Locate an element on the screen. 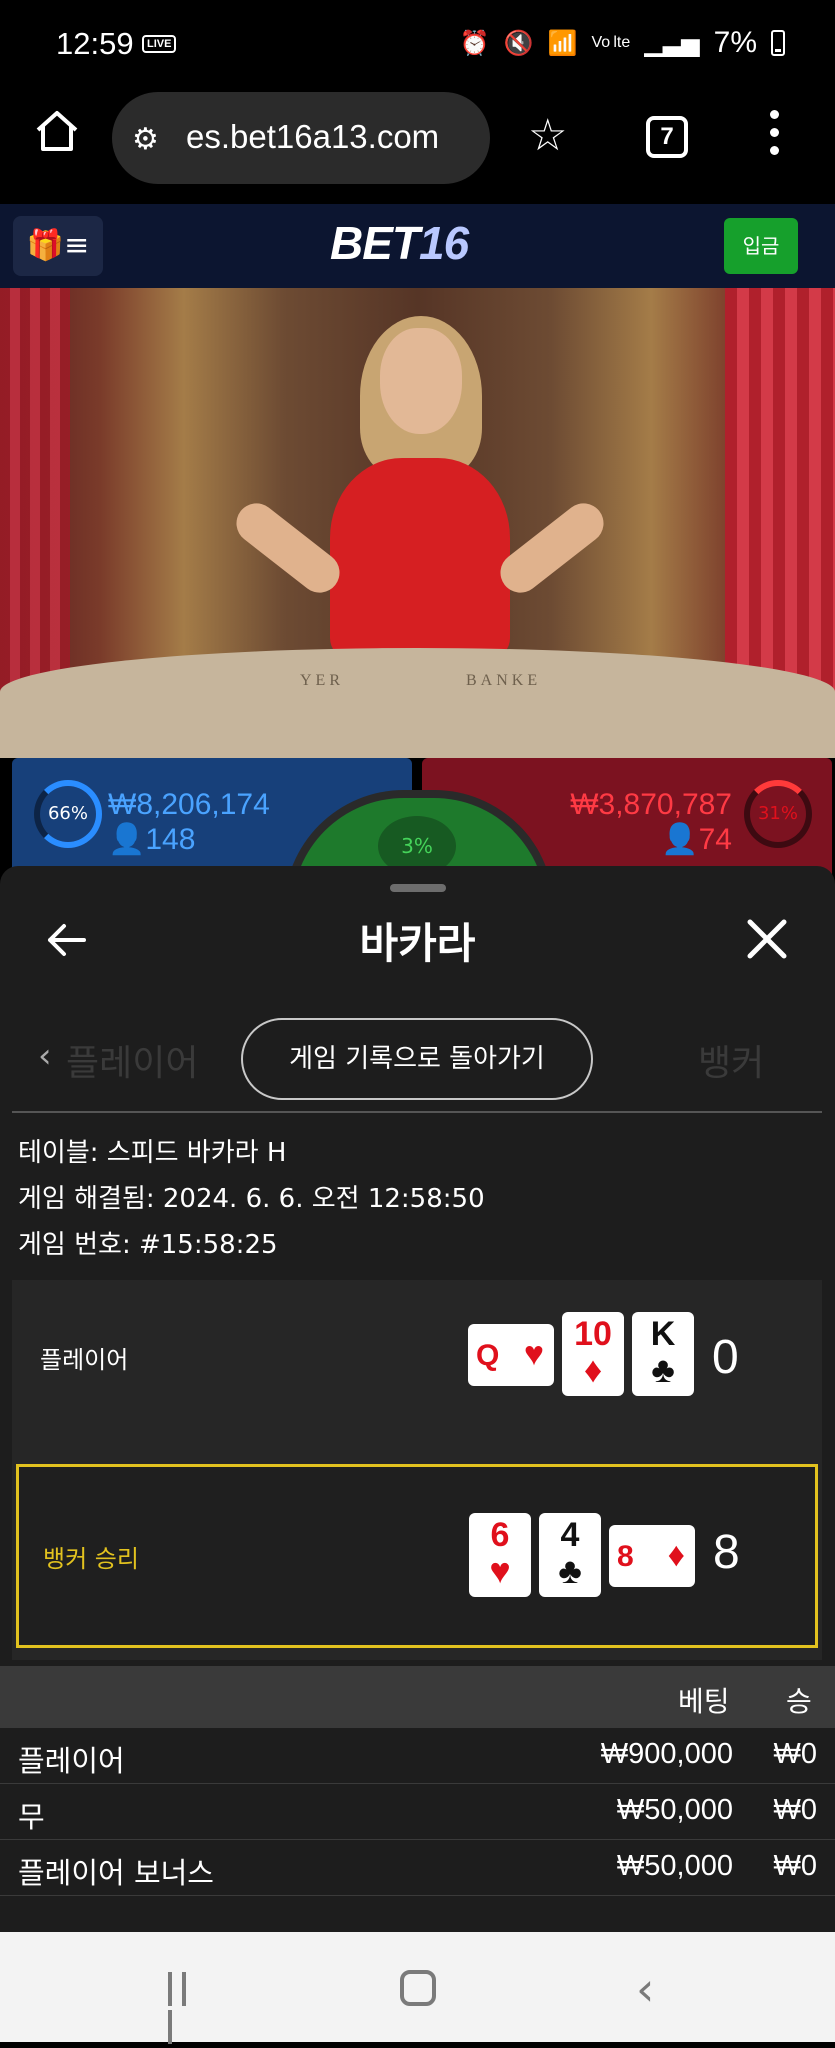 The width and height of the screenshot is (835, 2048). recent-apps-icon is located at coordinates (186, 2008).